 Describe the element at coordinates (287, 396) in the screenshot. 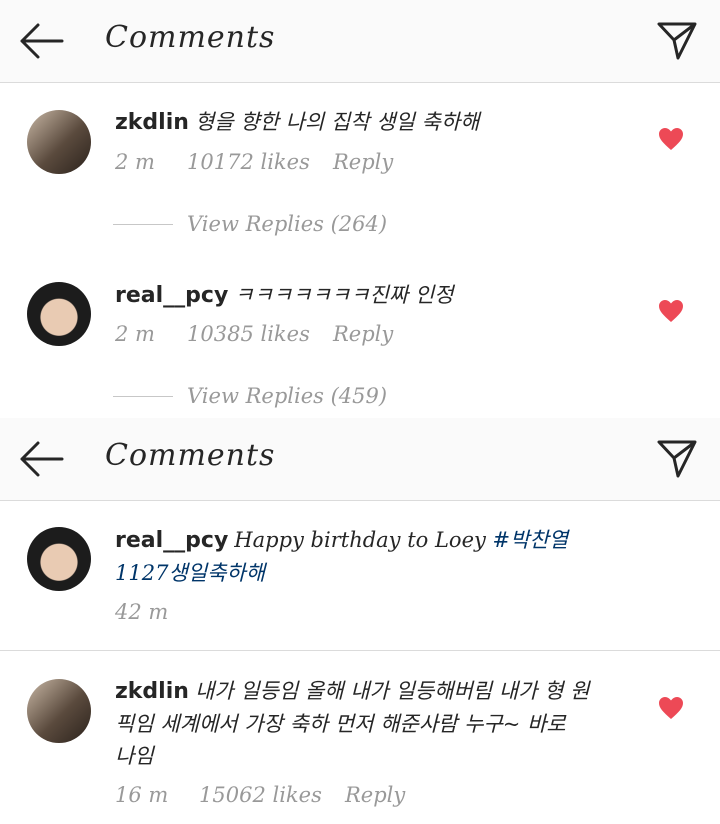

I see `view-replies-label: View Replies (459)` at that location.